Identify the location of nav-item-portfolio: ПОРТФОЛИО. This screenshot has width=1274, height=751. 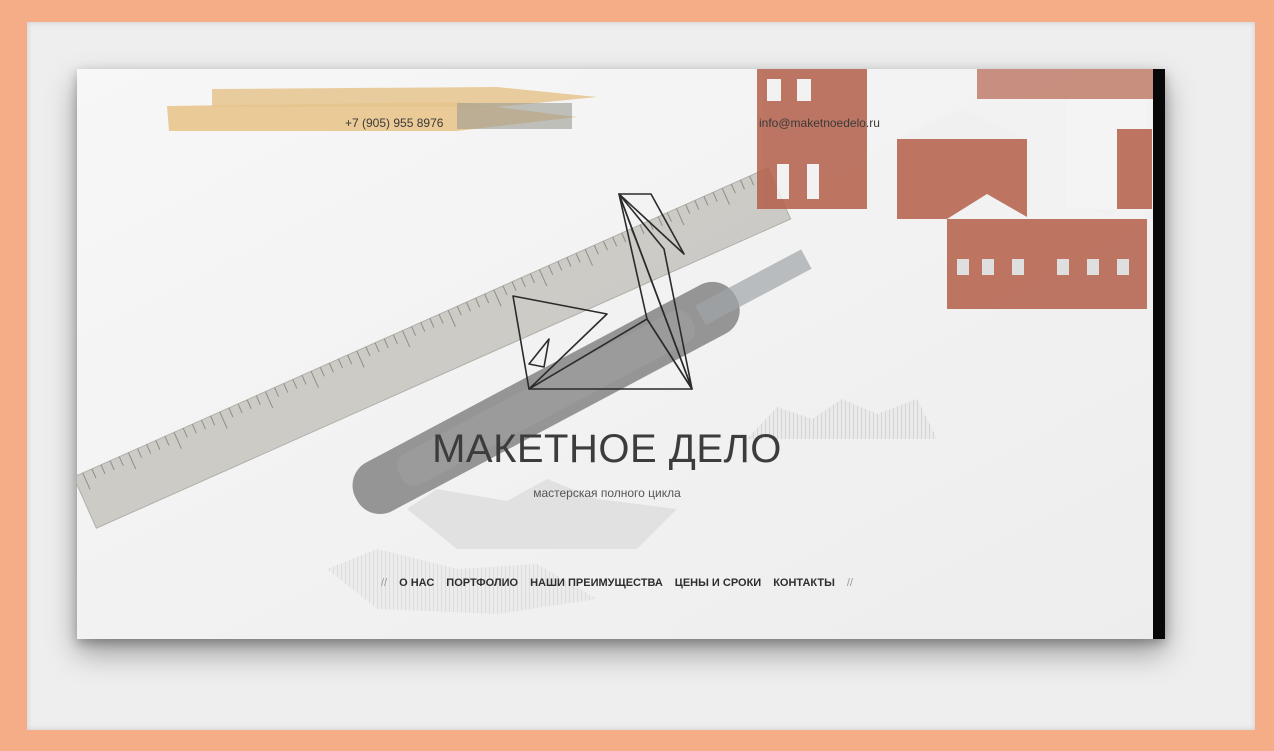
(482, 583).